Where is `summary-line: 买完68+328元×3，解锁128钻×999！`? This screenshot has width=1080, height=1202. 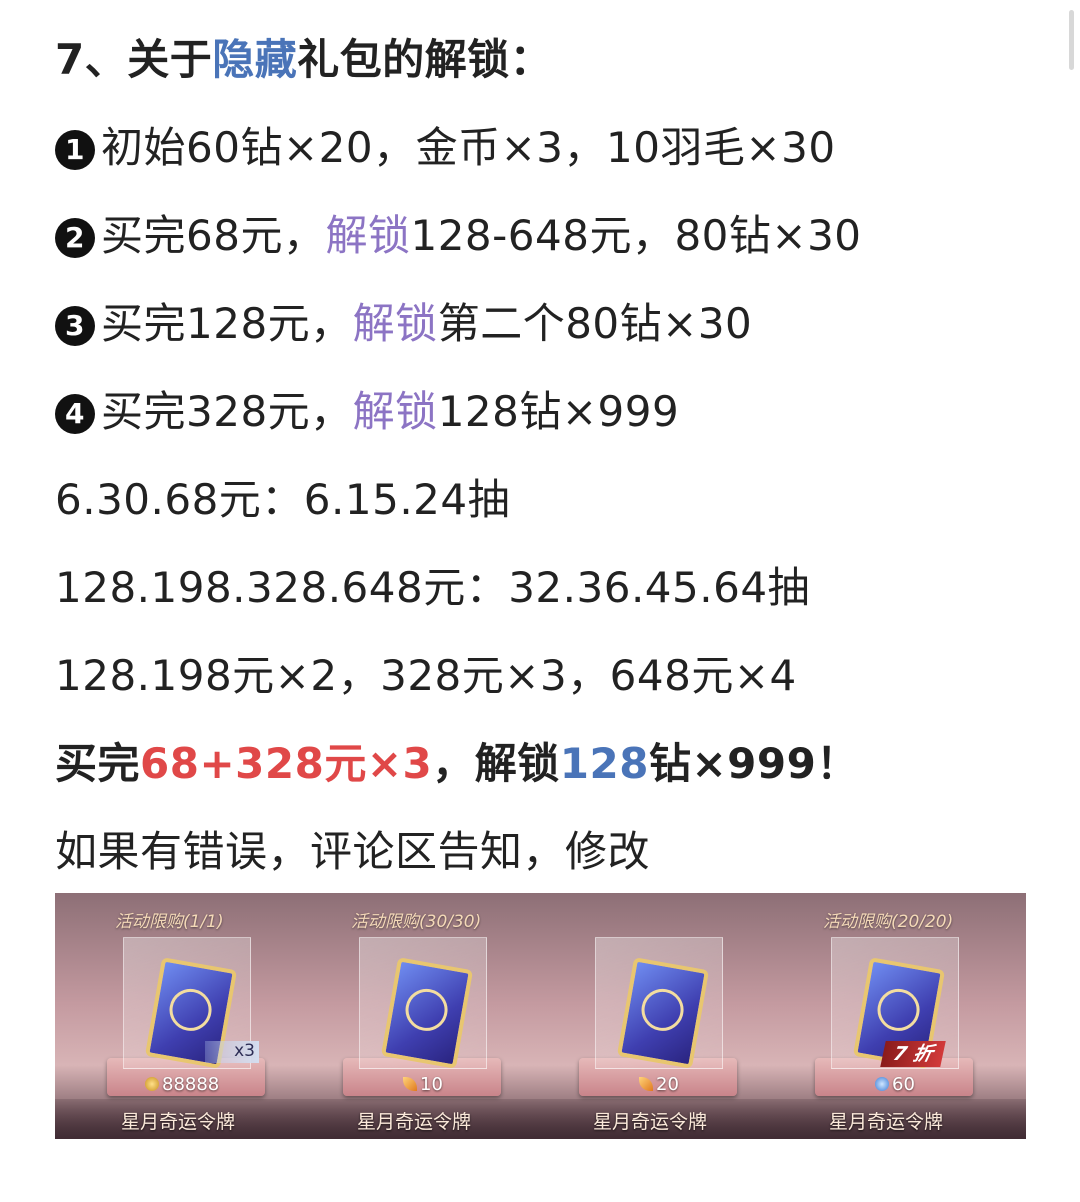 summary-line: 买完68+328元×3，解锁128钻×999！ is located at coordinates (457, 764).